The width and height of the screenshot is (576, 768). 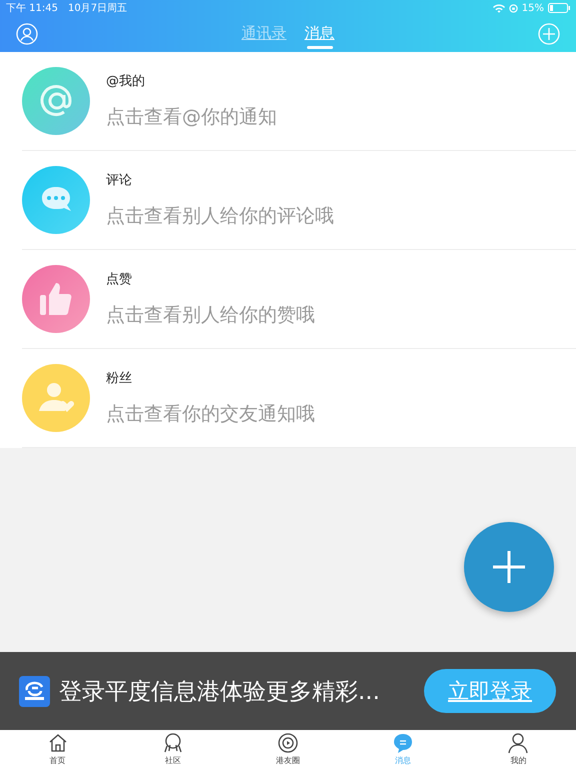 What do you see at coordinates (56, 101) in the screenshot?
I see `at-sign-icon` at bounding box center [56, 101].